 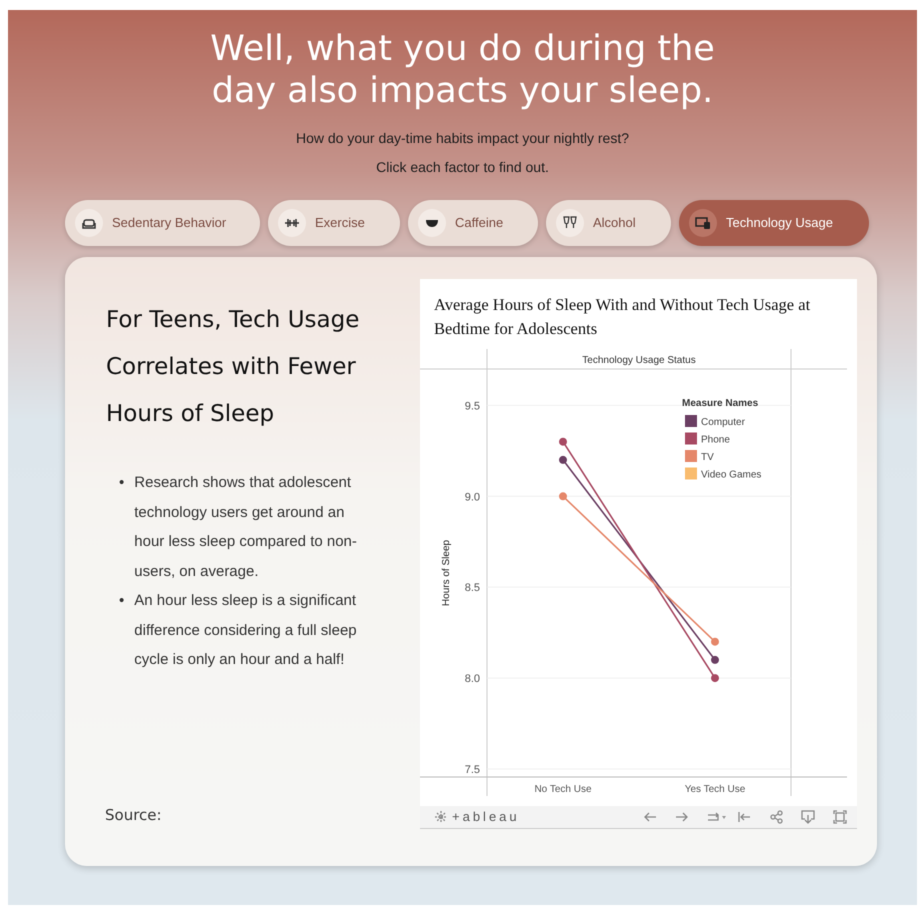 What do you see at coordinates (472, 497) in the screenshot?
I see `y-tick-label: 9.0` at bounding box center [472, 497].